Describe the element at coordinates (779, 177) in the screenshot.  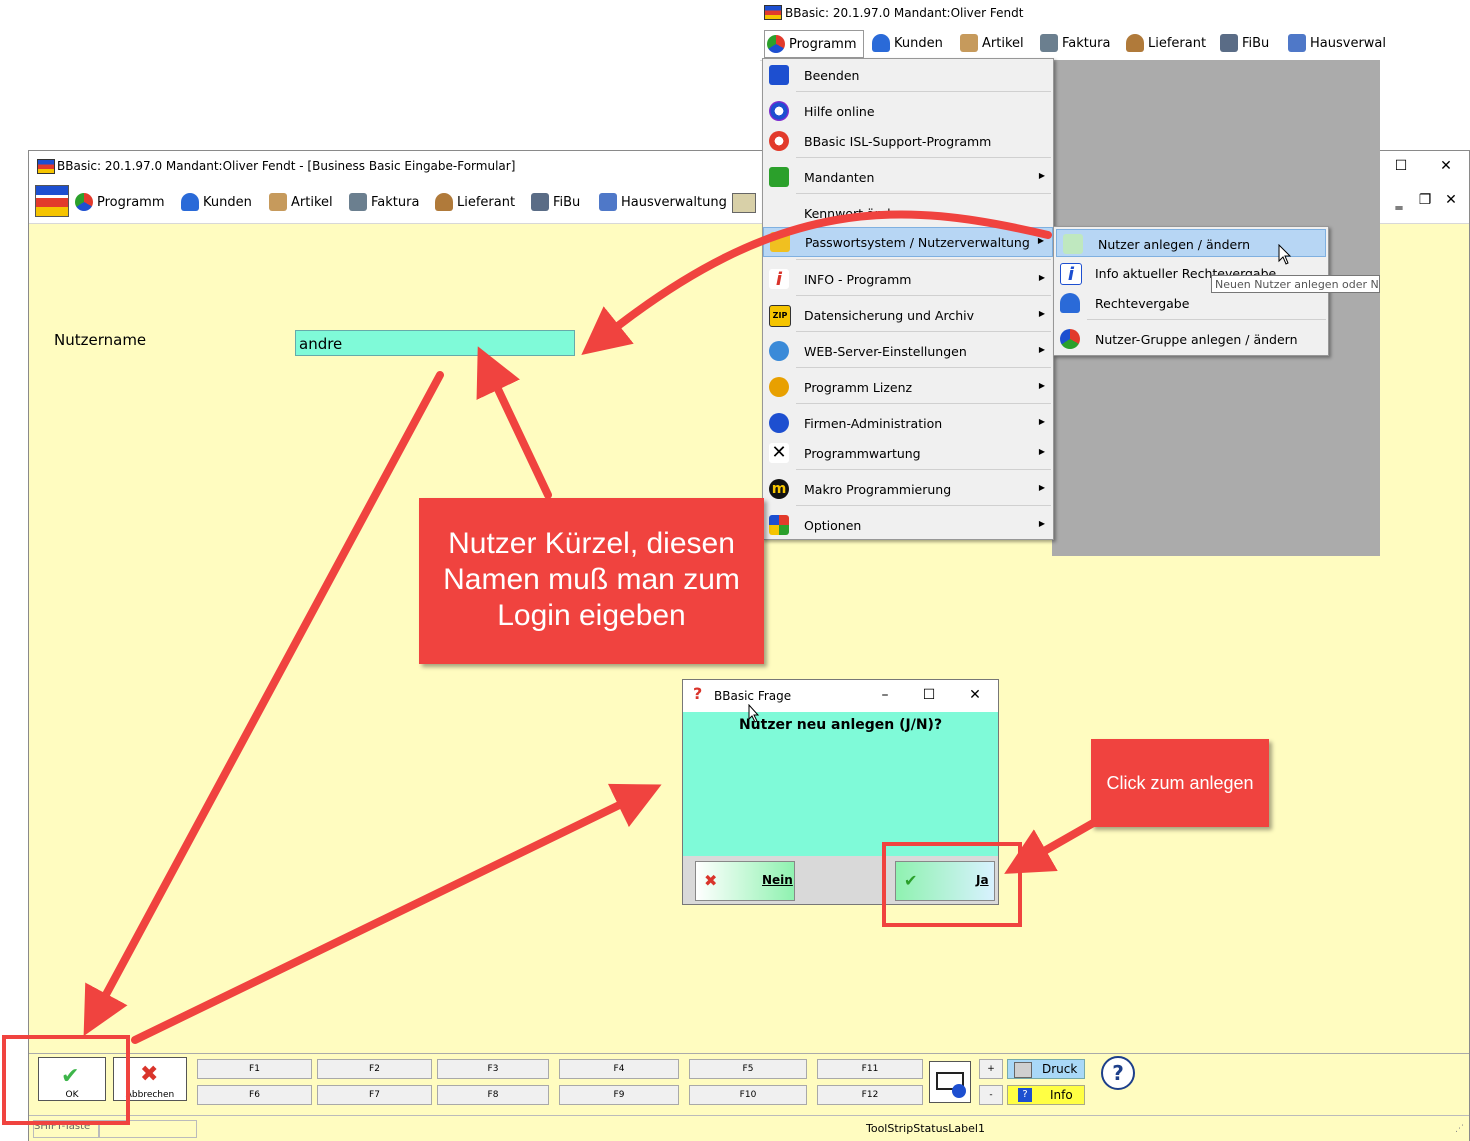
I see `mandanten-icon` at that location.